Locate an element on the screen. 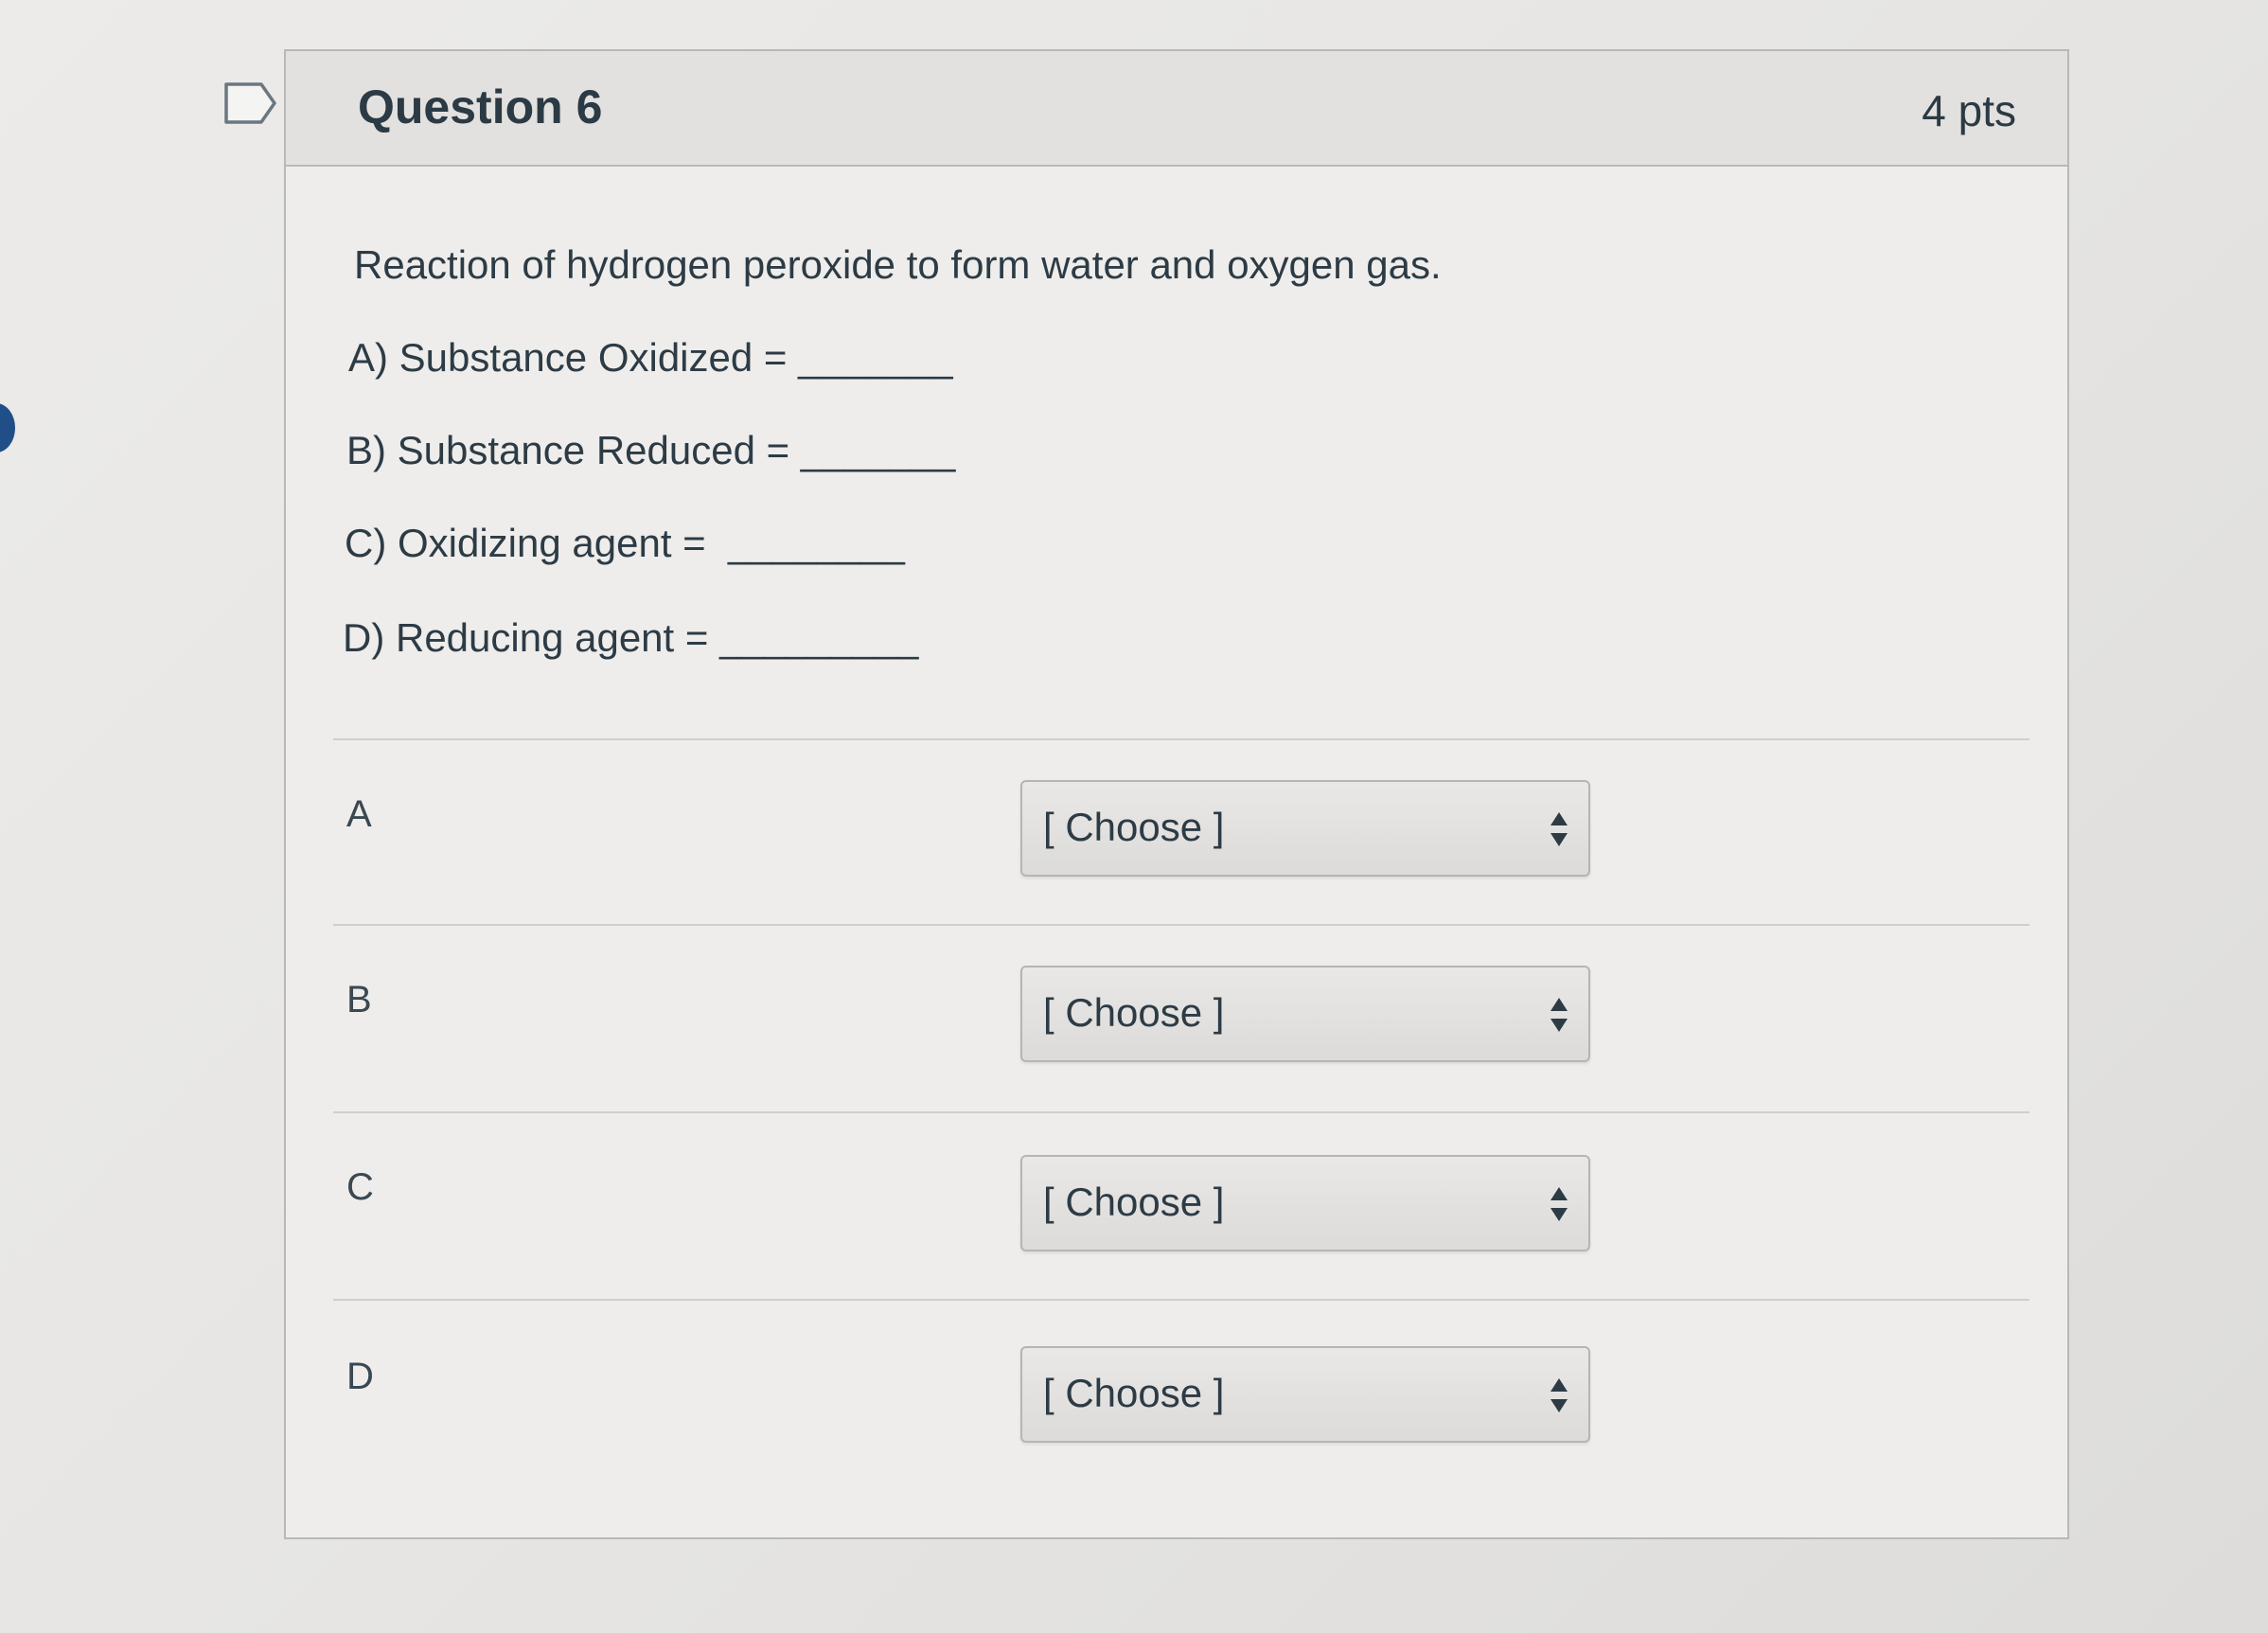  question-header: Question 6 4 pts is located at coordinates (1176, 109).